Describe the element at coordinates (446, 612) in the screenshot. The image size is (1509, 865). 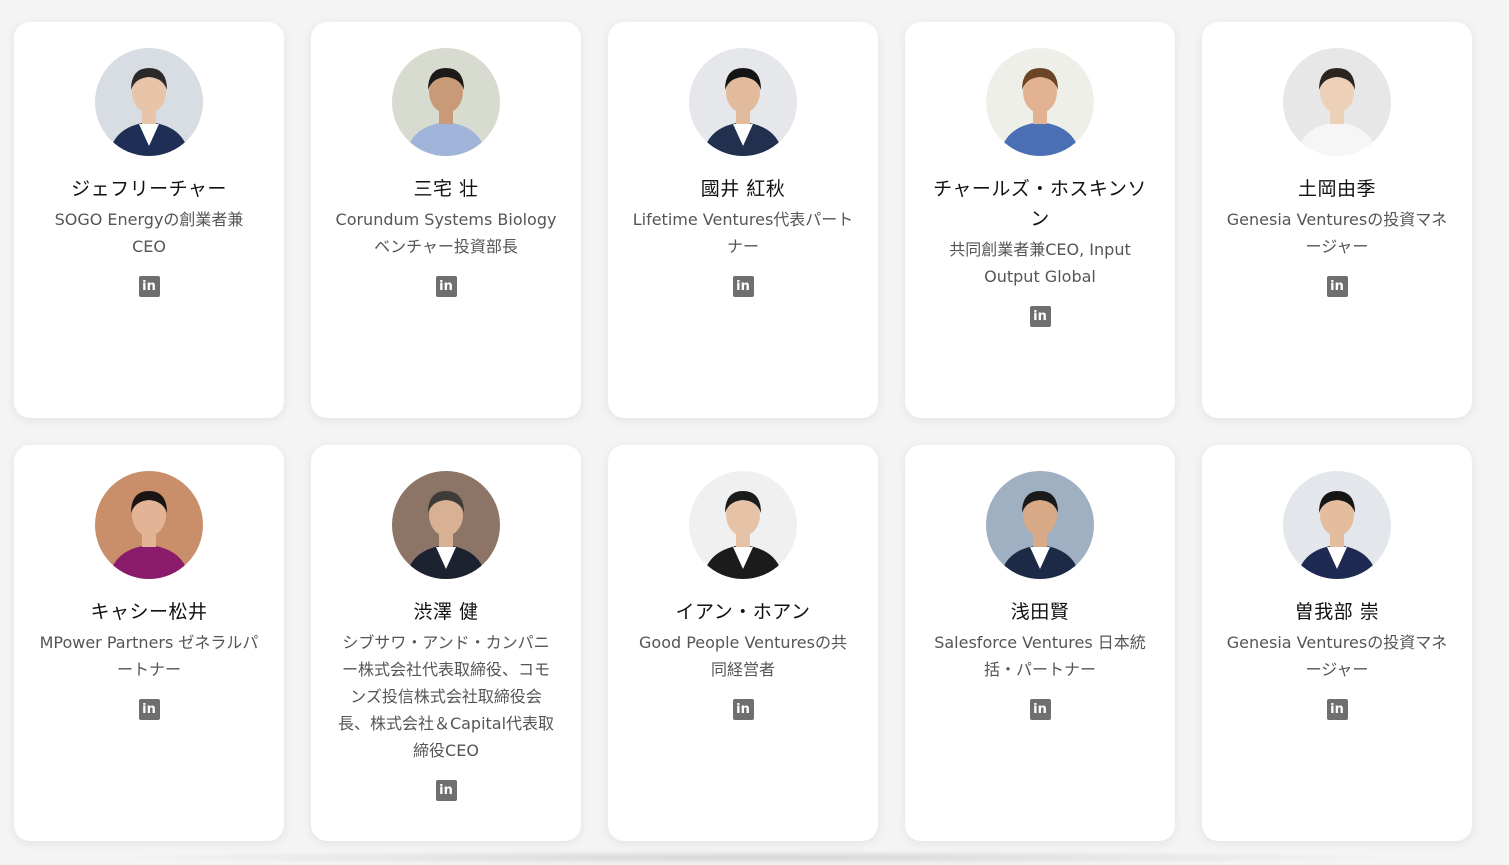
I see `person-name: 渋澤 健` at that location.